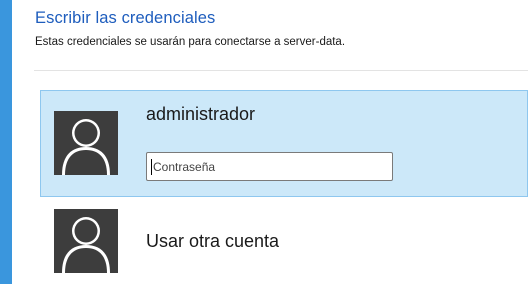 The width and height of the screenshot is (528, 284). Describe the element at coordinates (212, 241) in the screenshot. I see `use-other-account-label: Usar otra cuenta` at that location.